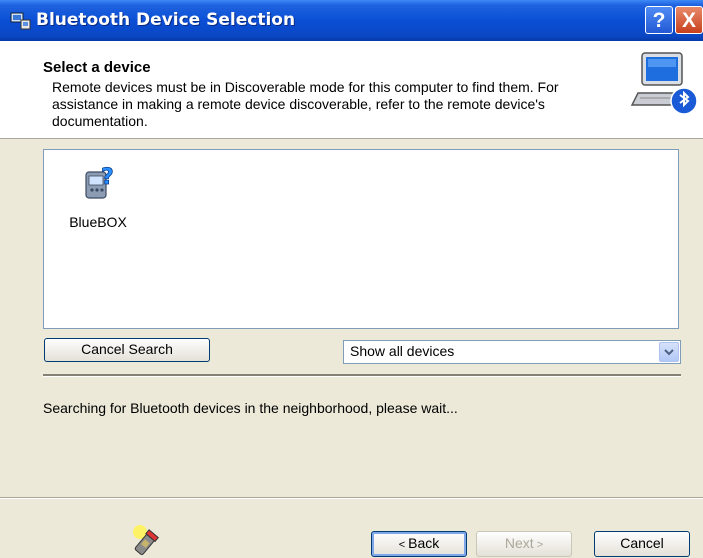 The width and height of the screenshot is (703, 558). Describe the element at coordinates (689, 20) in the screenshot. I see `close-button: X` at that location.